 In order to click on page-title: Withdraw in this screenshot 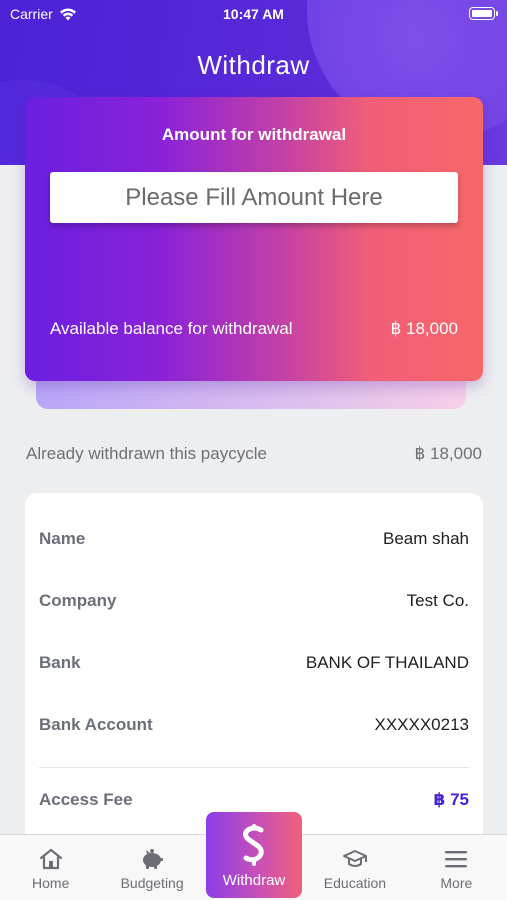, I will do `click(253, 65)`.